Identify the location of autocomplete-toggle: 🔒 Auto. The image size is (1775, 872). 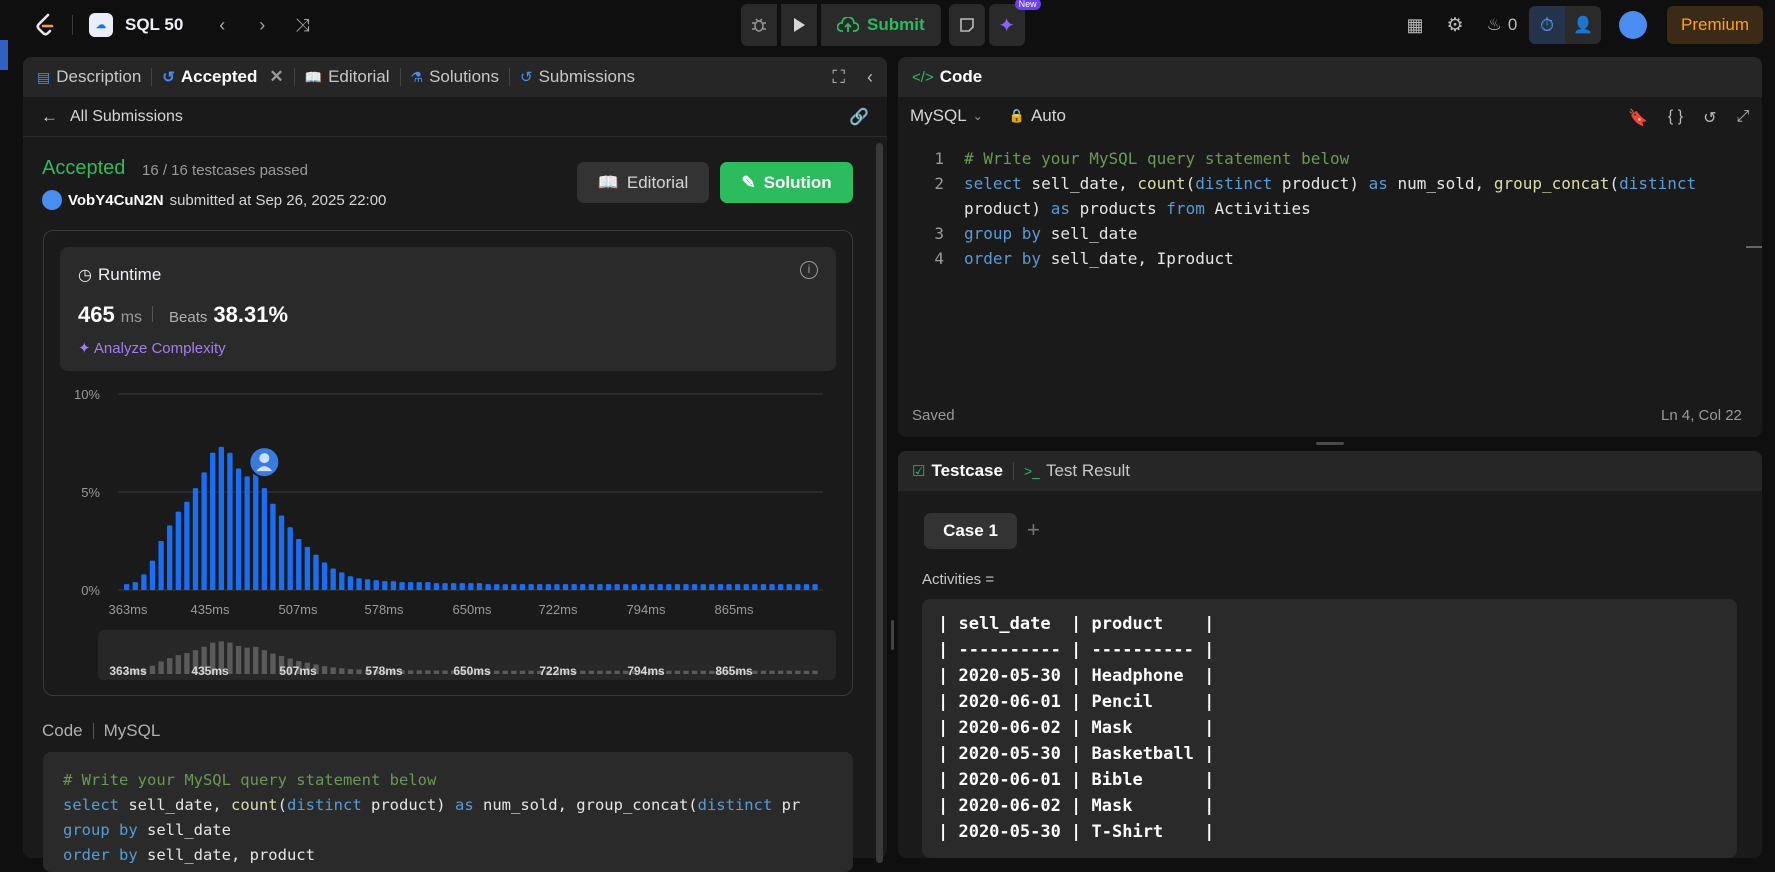
(1037, 116).